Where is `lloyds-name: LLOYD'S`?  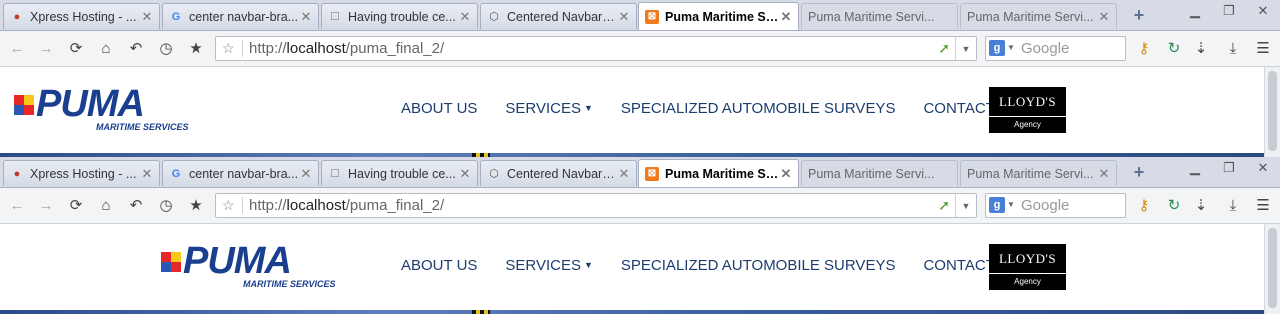
lloyds-name: LLOYD'S is located at coordinates (1027, 258).